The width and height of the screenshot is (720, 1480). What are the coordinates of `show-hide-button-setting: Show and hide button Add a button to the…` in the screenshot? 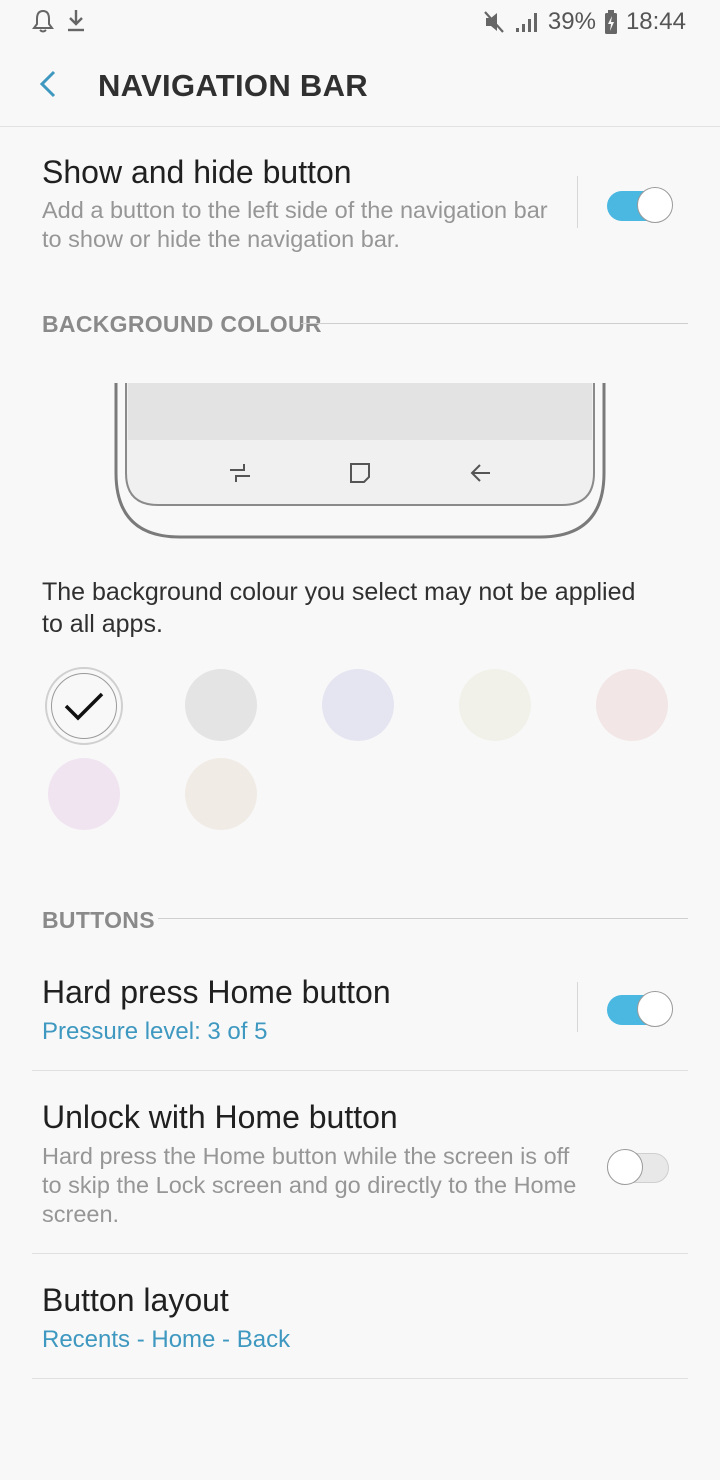 It's located at (360, 201).